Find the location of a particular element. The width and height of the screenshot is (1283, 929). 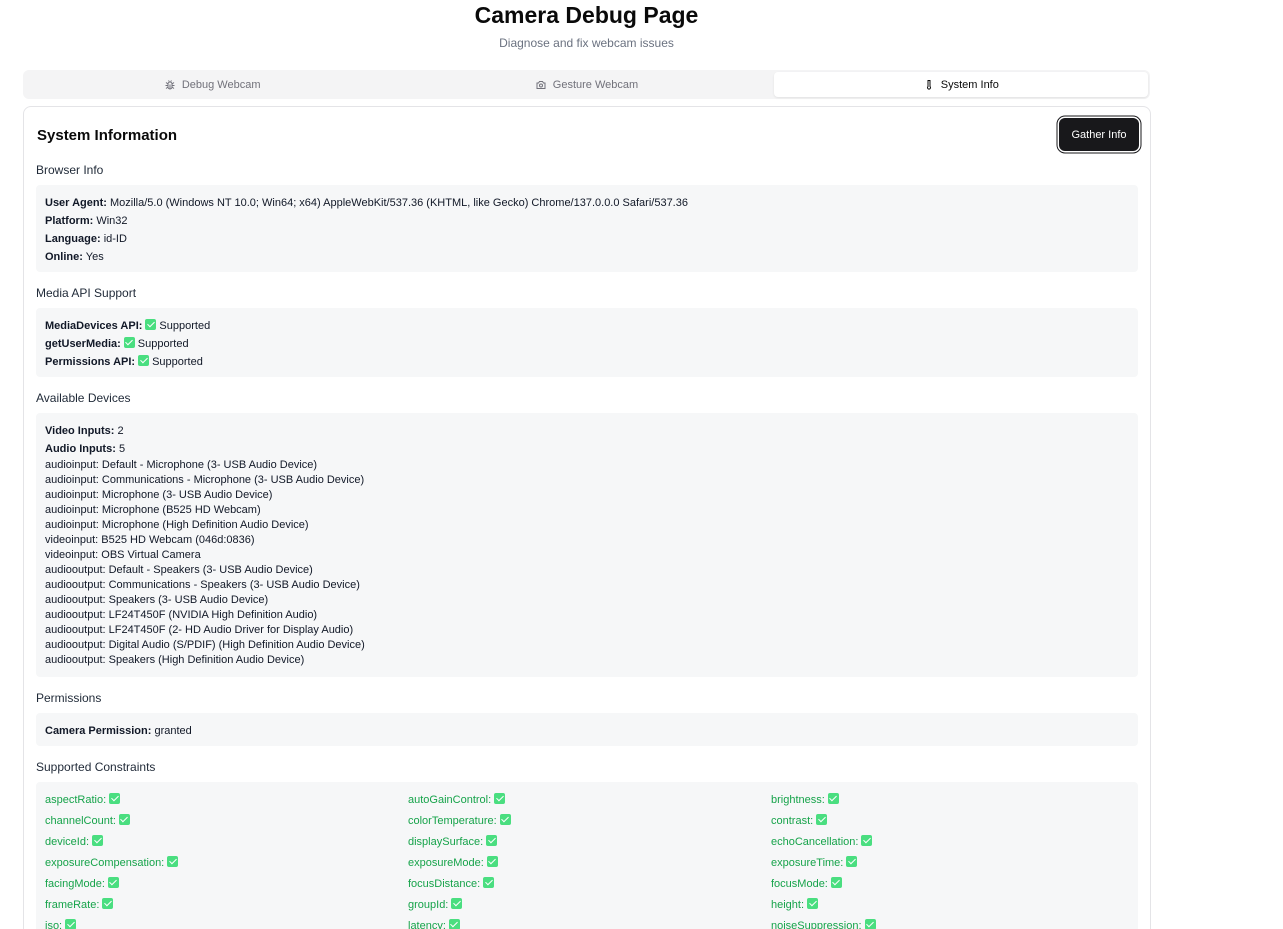

gather-info-button: Gather Info is located at coordinates (1099, 134).